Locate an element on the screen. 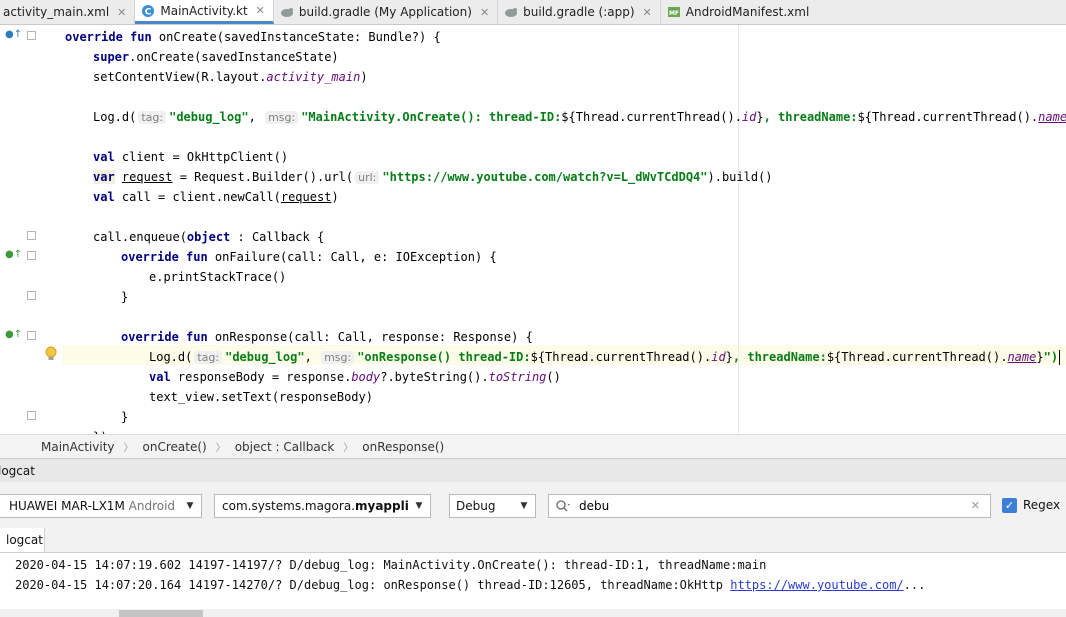 This screenshot has width=1066, height=617. tab-label: MainActivity.kt is located at coordinates (204, 10).